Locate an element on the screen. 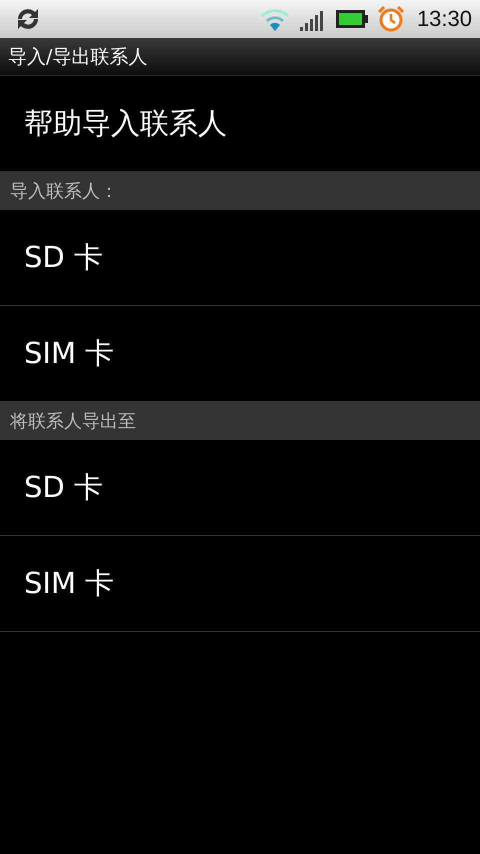 The image size is (480, 854). window-title: 导入/导出联系人 is located at coordinates (78, 57).